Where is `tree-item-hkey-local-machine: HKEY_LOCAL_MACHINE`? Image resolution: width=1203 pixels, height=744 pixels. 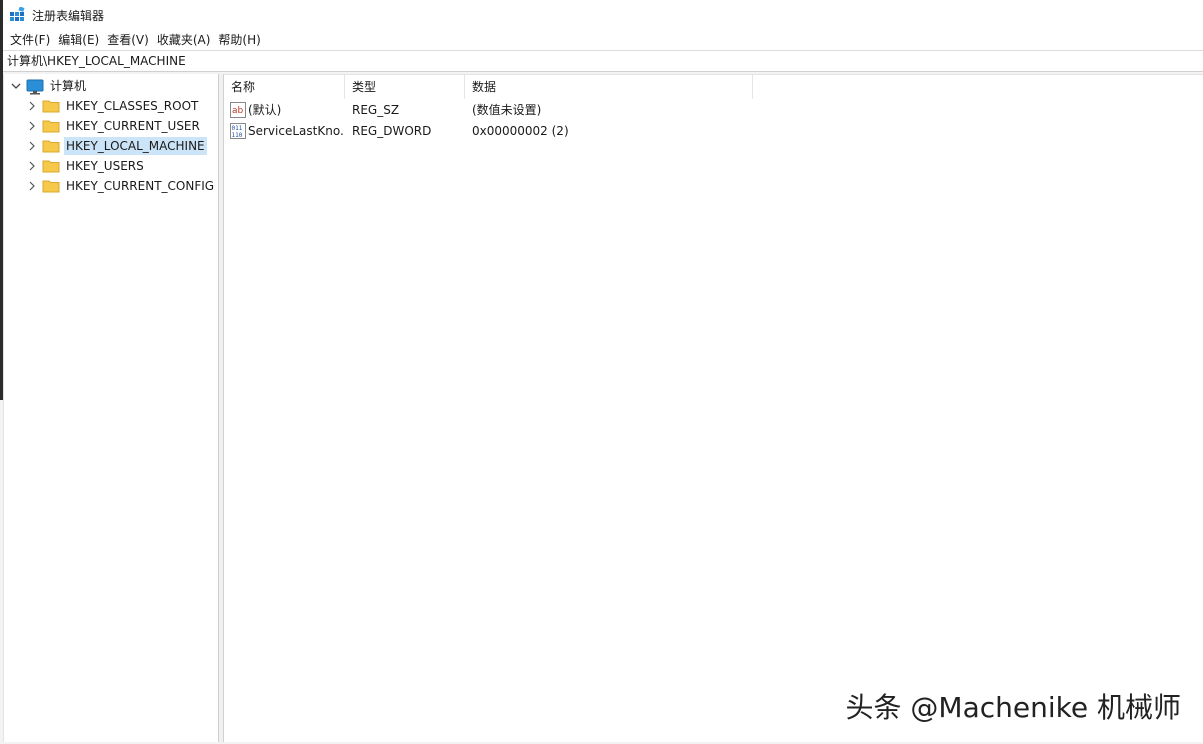
tree-item-hkey-local-machine: HKEY_LOCAL_MACHINE is located at coordinates (116, 146).